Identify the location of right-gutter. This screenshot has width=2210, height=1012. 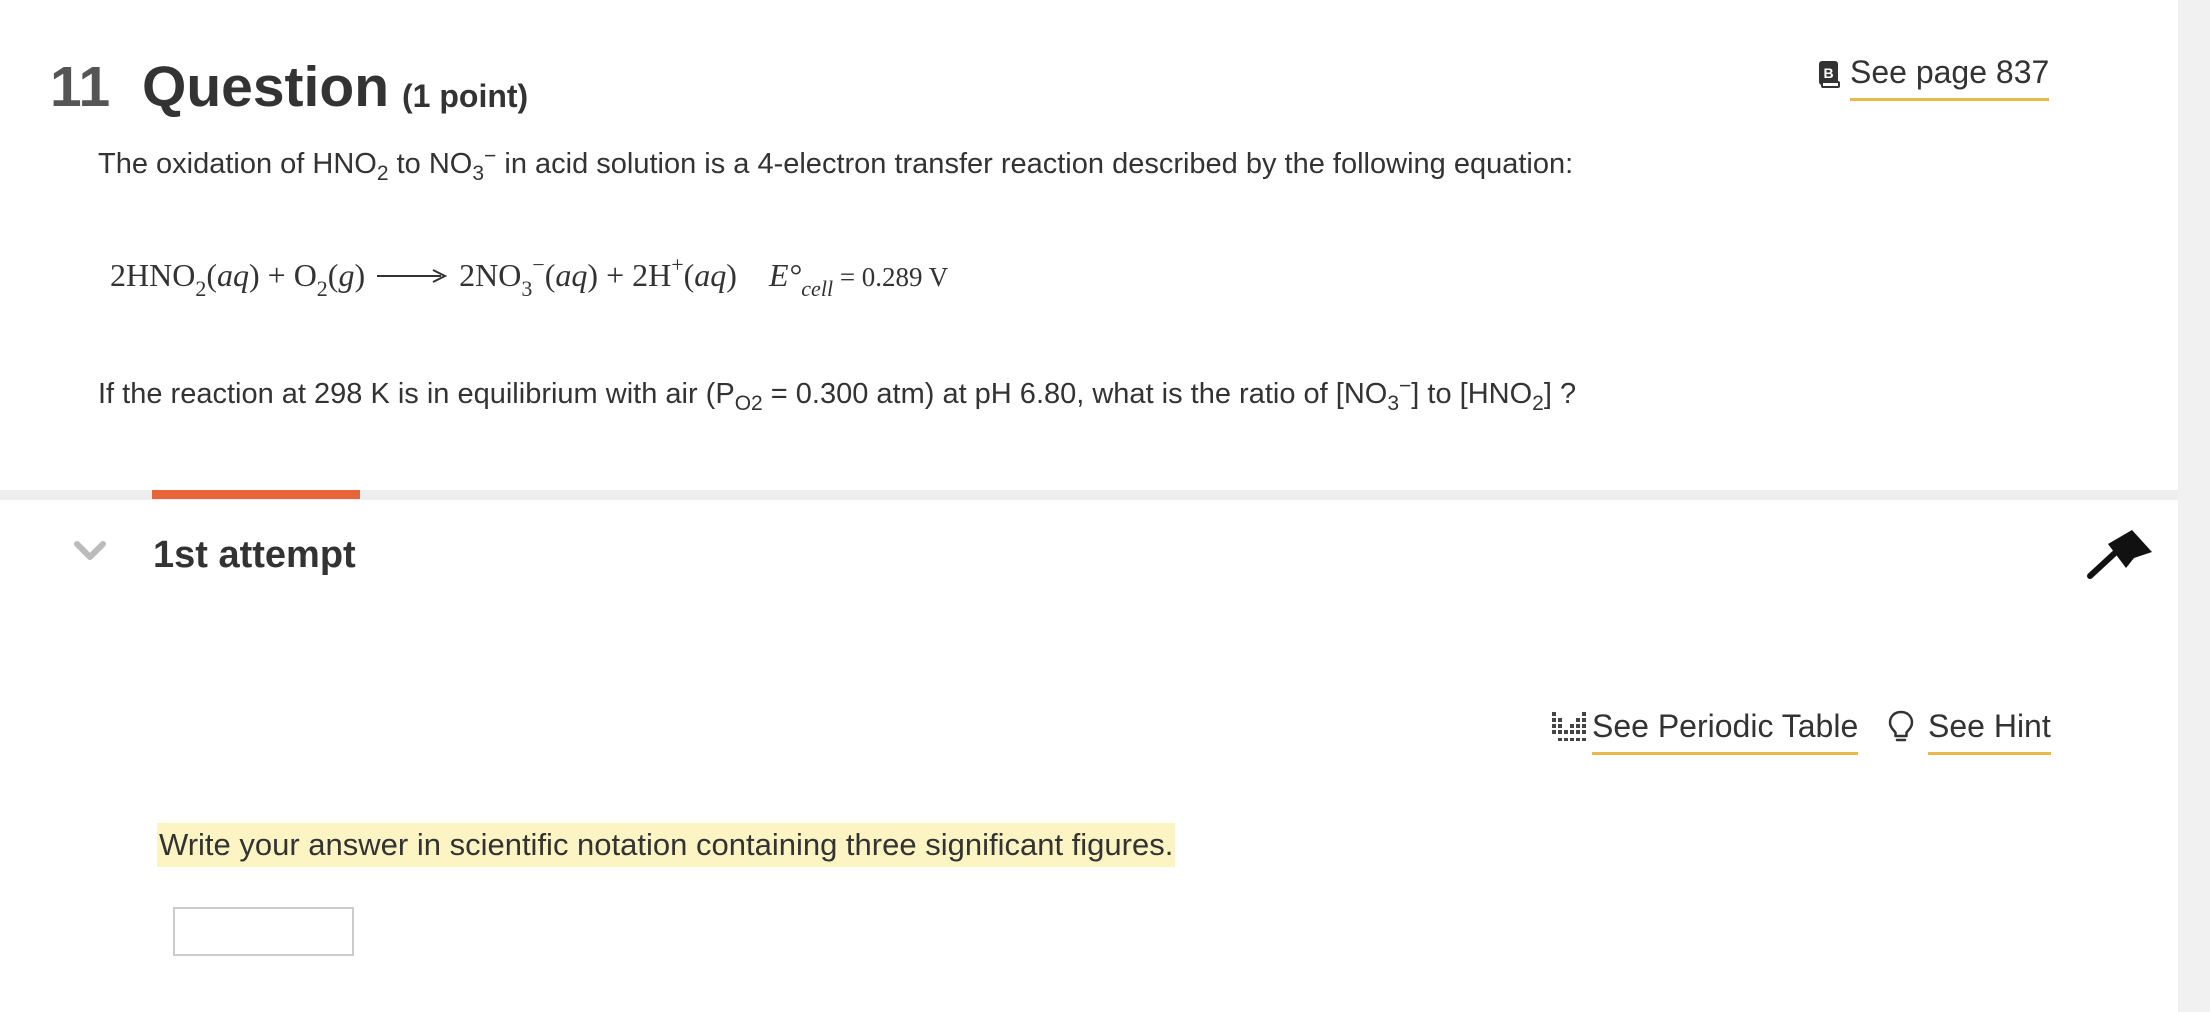
(2194, 506).